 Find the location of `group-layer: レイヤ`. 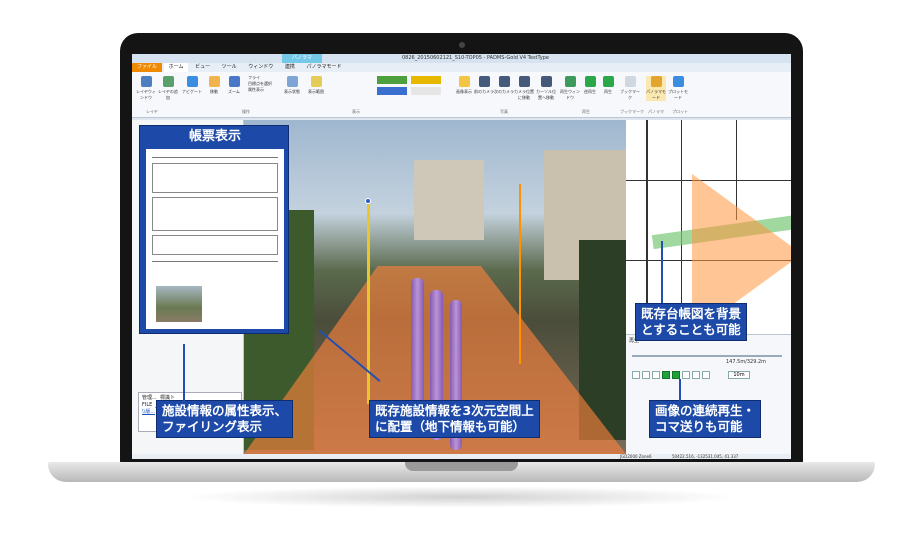

group-layer: レイヤ is located at coordinates (152, 111).